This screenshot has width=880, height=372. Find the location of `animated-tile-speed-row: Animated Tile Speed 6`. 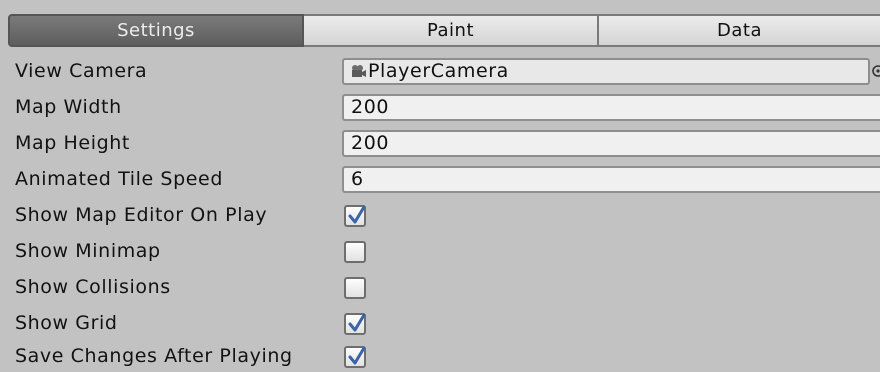

animated-tile-speed-row: Animated Tile Speed 6 is located at coordinates (440, 179).